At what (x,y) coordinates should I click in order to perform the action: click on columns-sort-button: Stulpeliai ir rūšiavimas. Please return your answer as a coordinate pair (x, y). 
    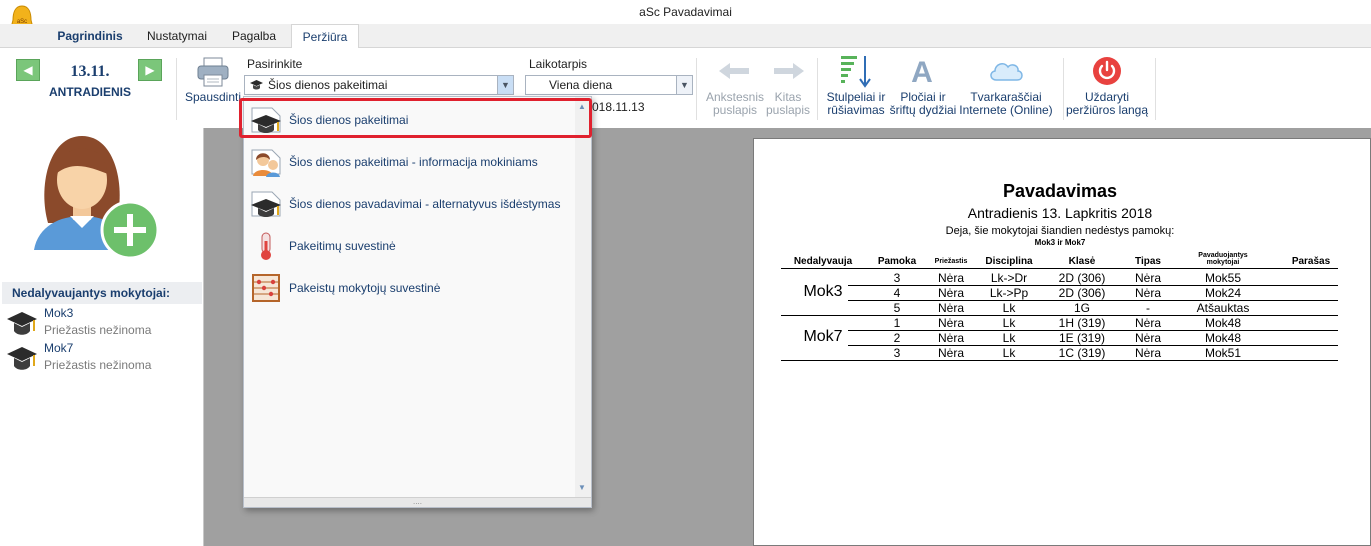
    Looking at the image, I should click on (856, 104).